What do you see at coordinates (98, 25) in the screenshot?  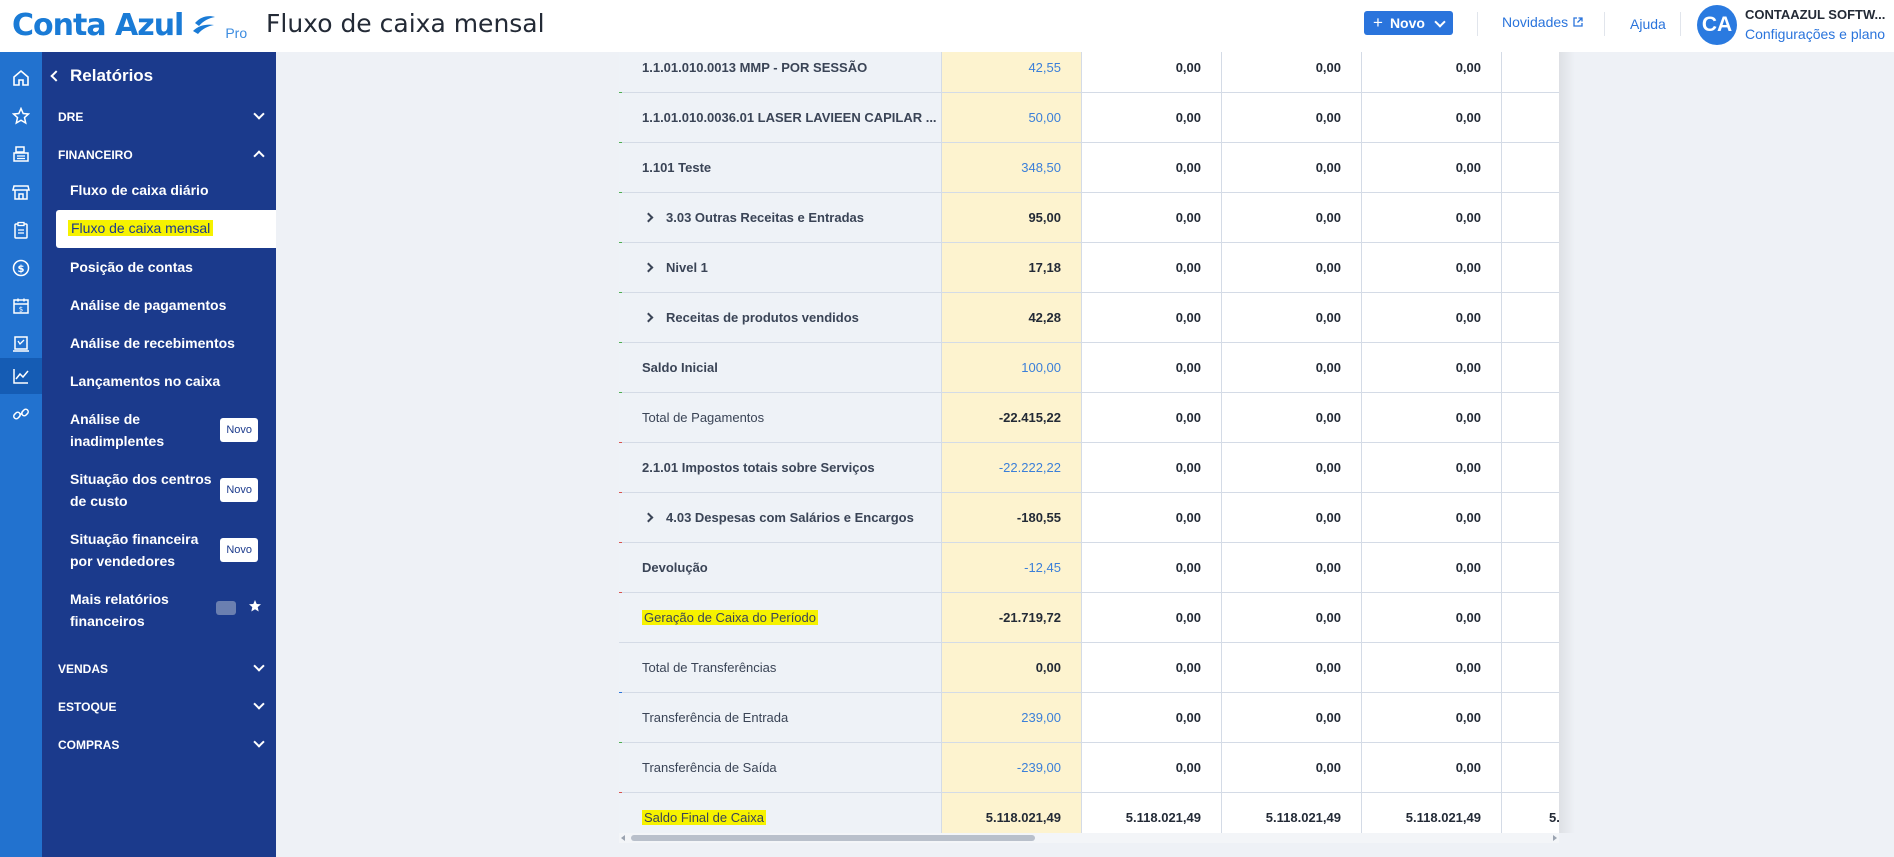 I see `logo-text: Conta Azul` at bounding box center [98, 25].